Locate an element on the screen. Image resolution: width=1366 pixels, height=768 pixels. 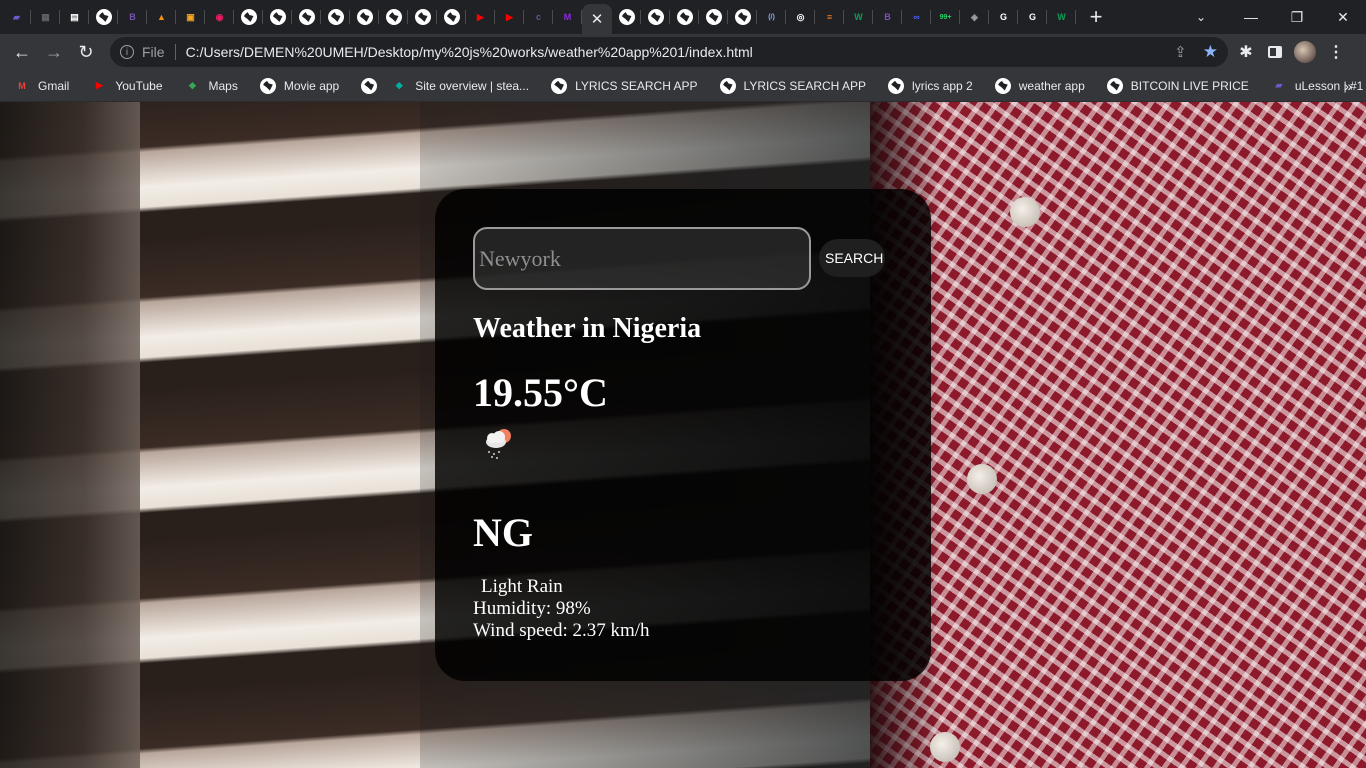
minimize-button: — is located at coordinates (1251, 17).